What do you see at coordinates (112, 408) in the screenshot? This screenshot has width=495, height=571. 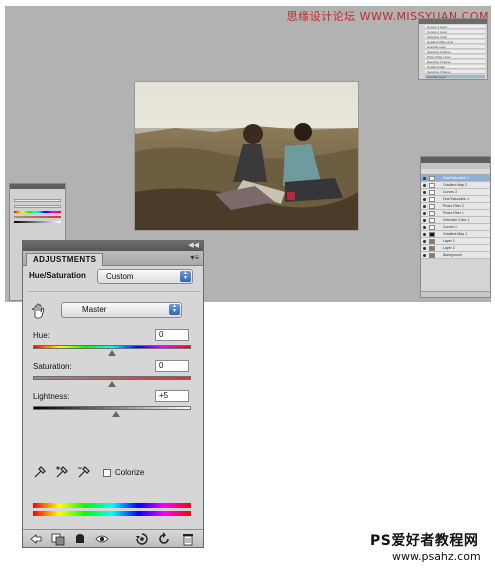 I see `lightness-slider-track` at bounding box center [112, 408].